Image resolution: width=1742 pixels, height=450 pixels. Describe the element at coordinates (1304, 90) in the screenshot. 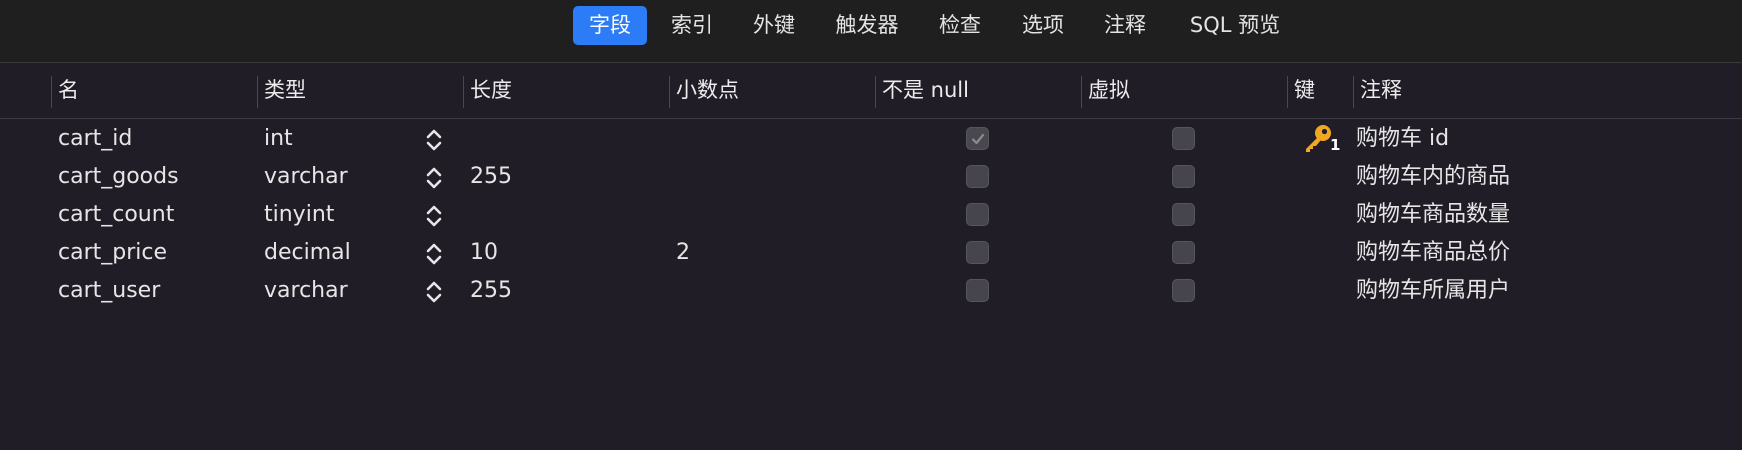

I see `column-header-key: 键` at that location.